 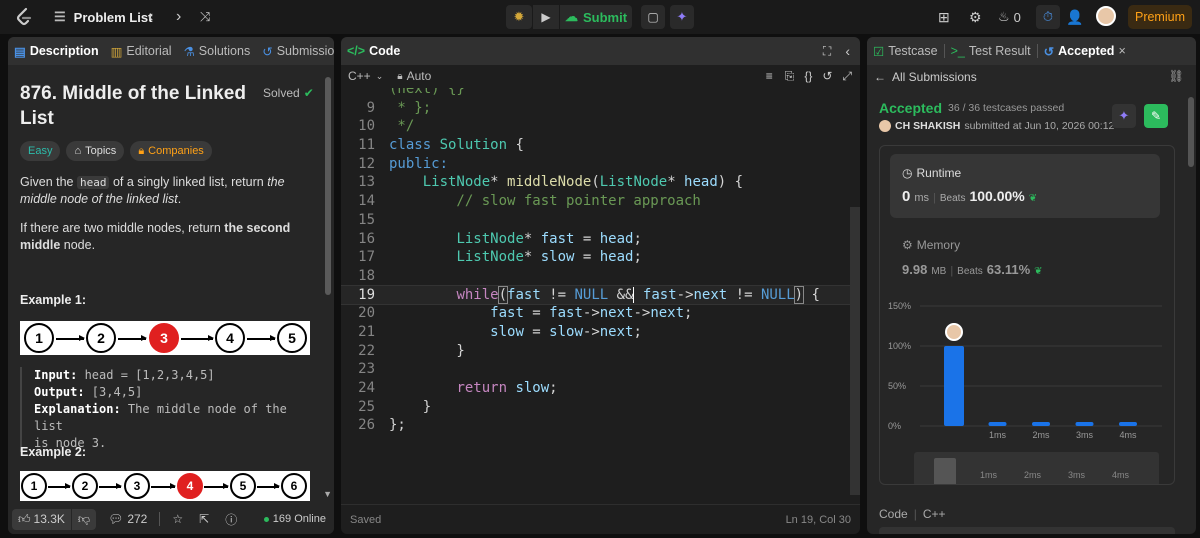 What do you see at coordinates (653, 17) in the screenshot?
I see `notes-button: ▢` at bounding box center [653, 17].